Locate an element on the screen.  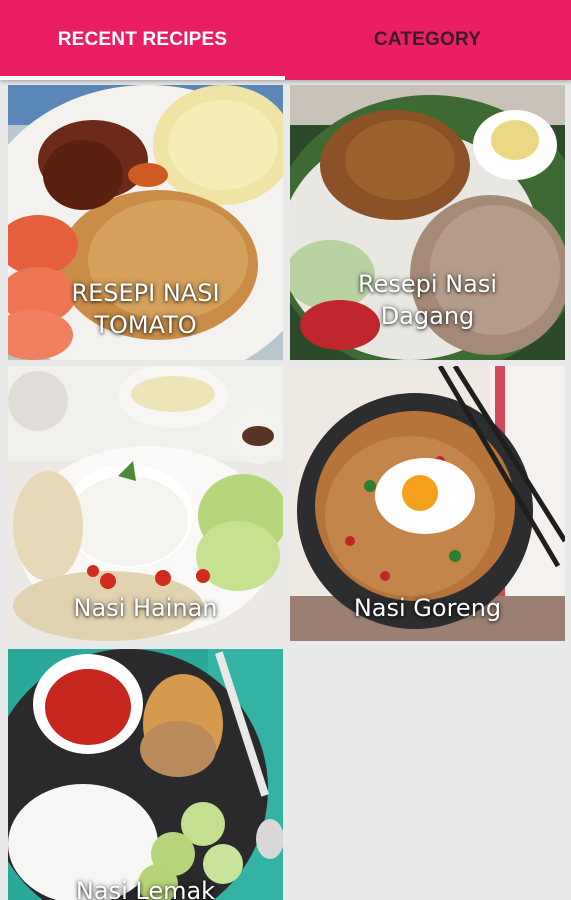
tab-category: CATEGORY is located at coordinates (427, 40).